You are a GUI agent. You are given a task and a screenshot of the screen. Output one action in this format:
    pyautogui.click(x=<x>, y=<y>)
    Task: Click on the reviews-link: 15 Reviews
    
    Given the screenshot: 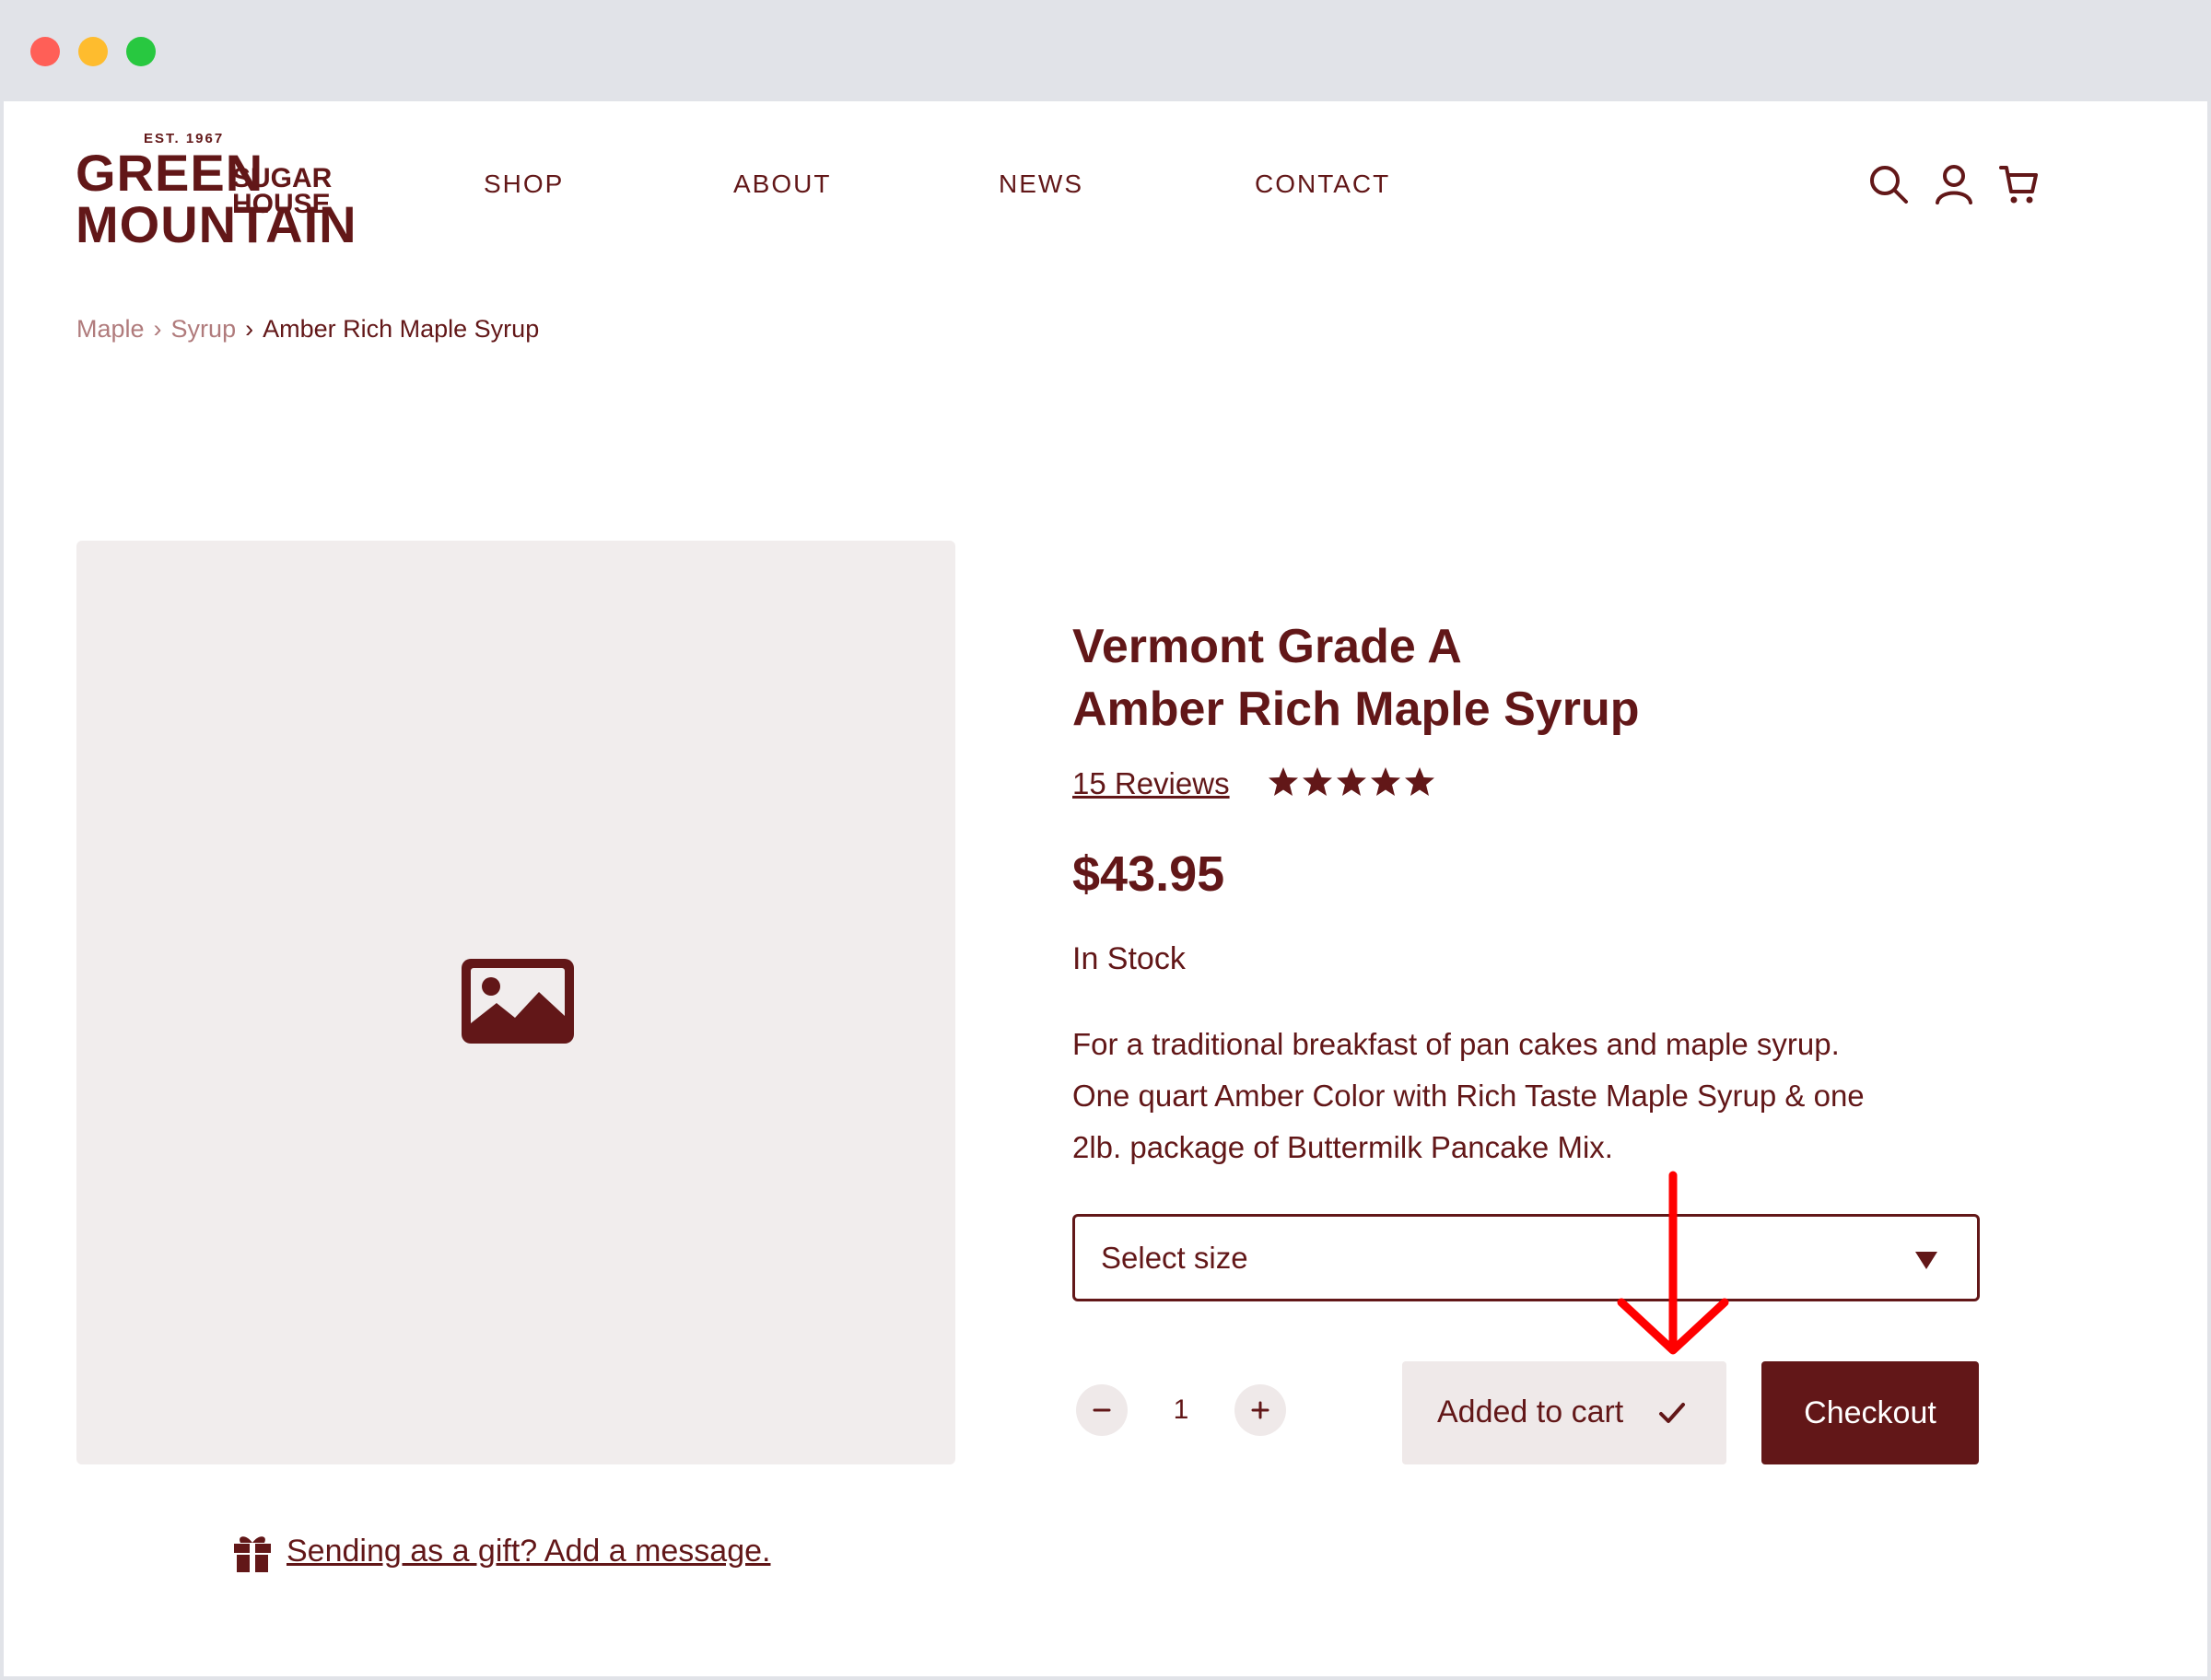 What is the action you would take?
    pyautogui.click(x=1151, y=783)
    